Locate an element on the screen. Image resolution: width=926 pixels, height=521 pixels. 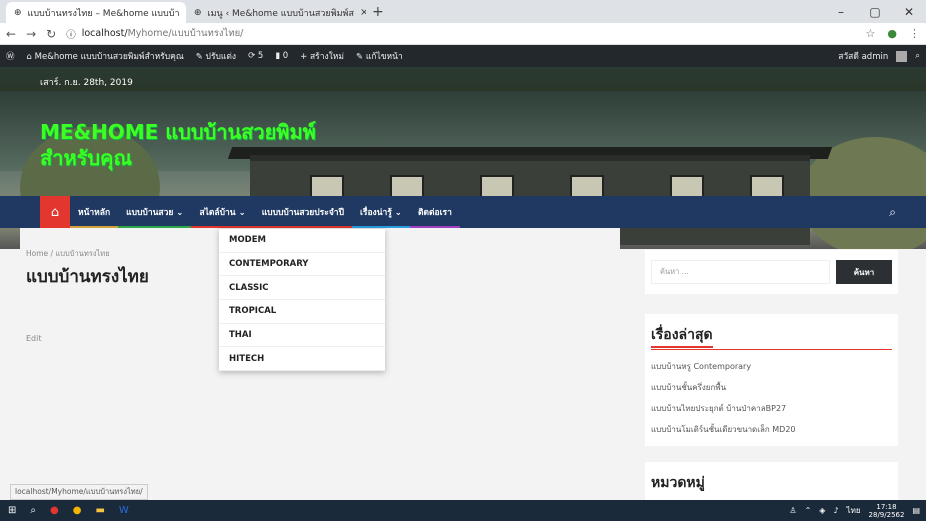
home-icon: ⌂ is located at coordinates (55, 212).